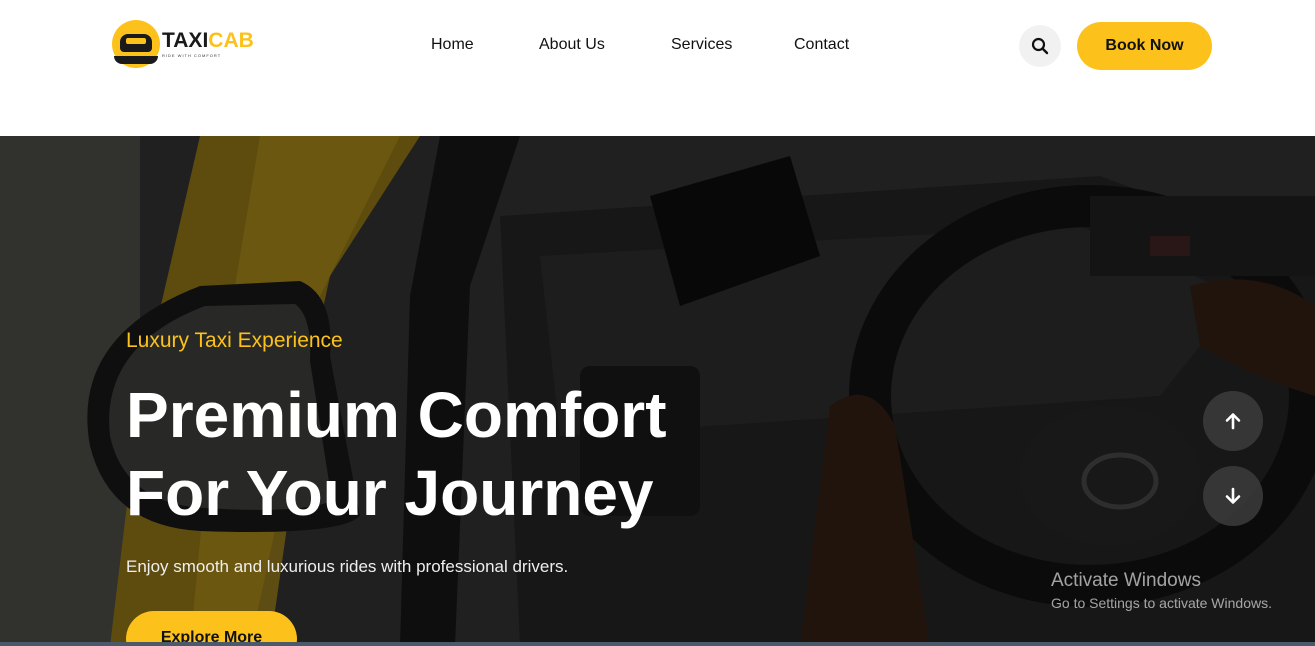  I want to click on search-button, so click(1040, 46).